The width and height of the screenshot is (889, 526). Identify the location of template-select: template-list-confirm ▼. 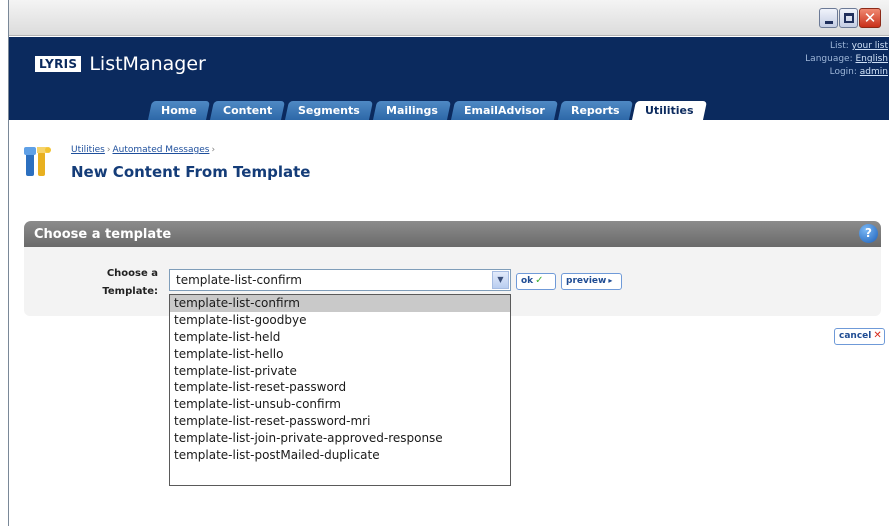
(340, 280).